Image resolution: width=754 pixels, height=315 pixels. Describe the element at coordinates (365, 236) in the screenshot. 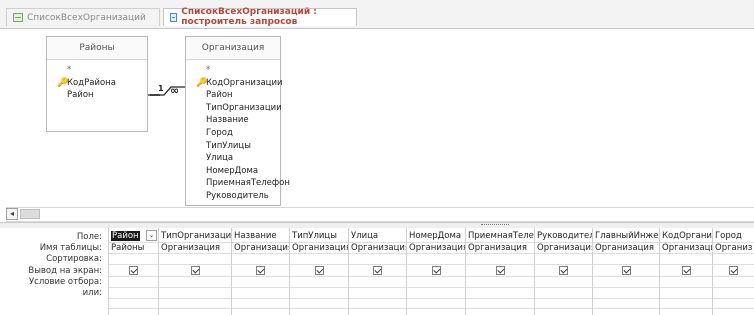

I see `field-name: Улица` at that location.